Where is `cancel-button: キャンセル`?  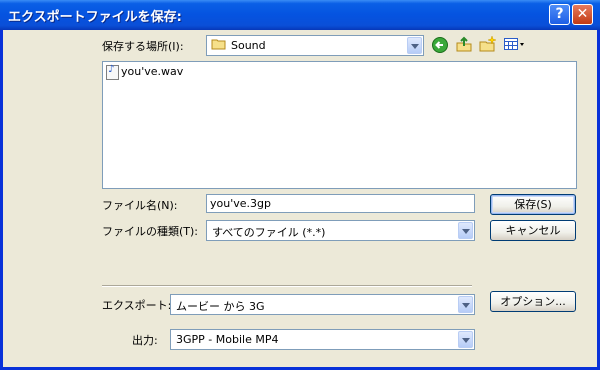 cancel-button: キャンセル is located at coordinates (533, 230).